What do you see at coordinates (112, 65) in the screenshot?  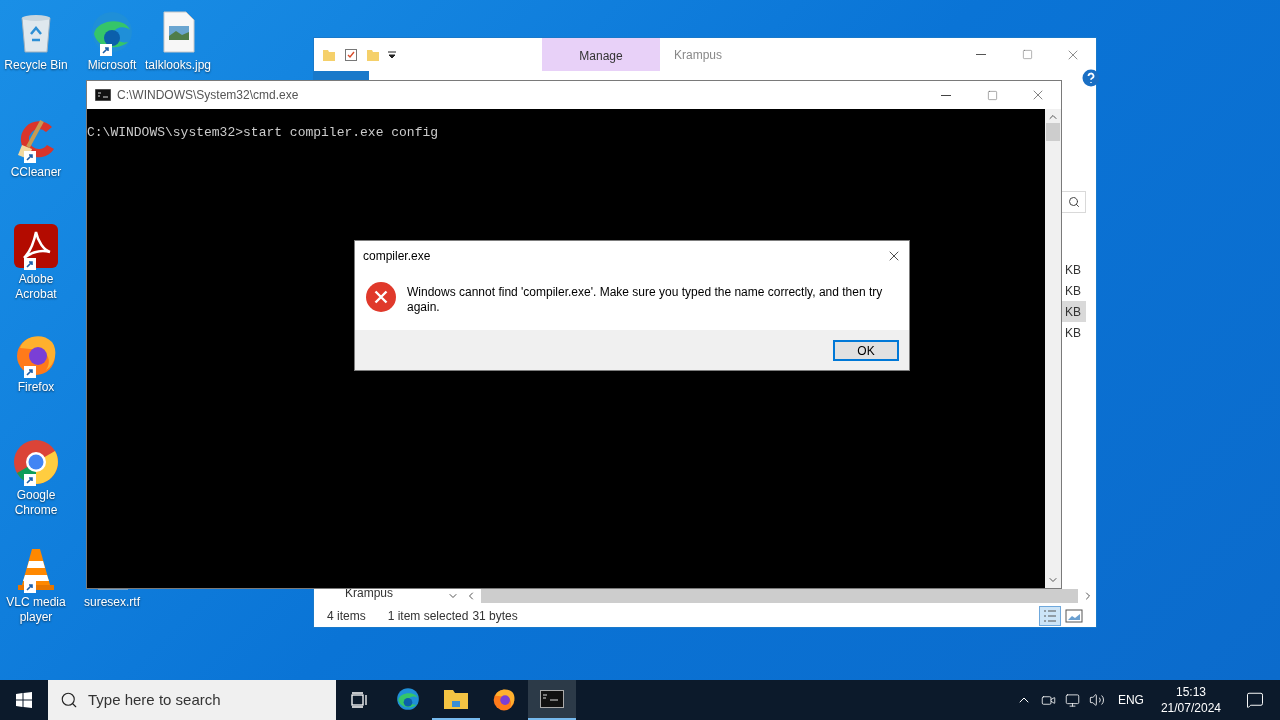 I see `desktop-icon-label: Microsoft` at bounding box center [112, 65].